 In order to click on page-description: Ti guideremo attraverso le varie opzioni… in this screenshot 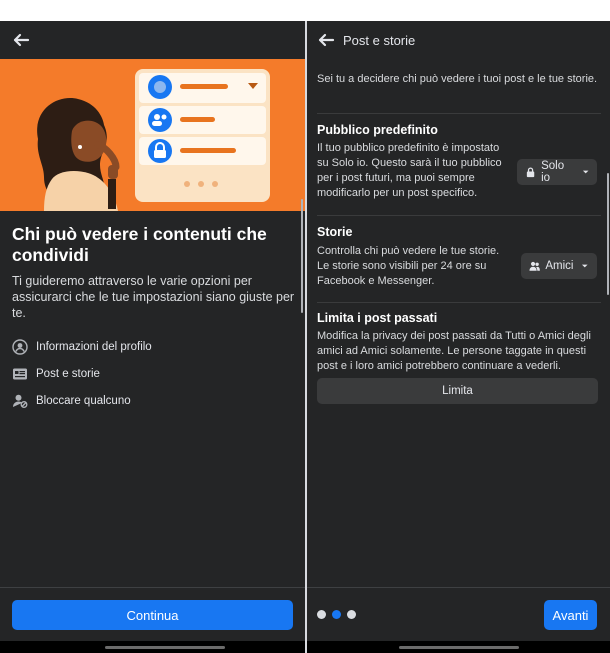, I will do `click(153, 297)`.